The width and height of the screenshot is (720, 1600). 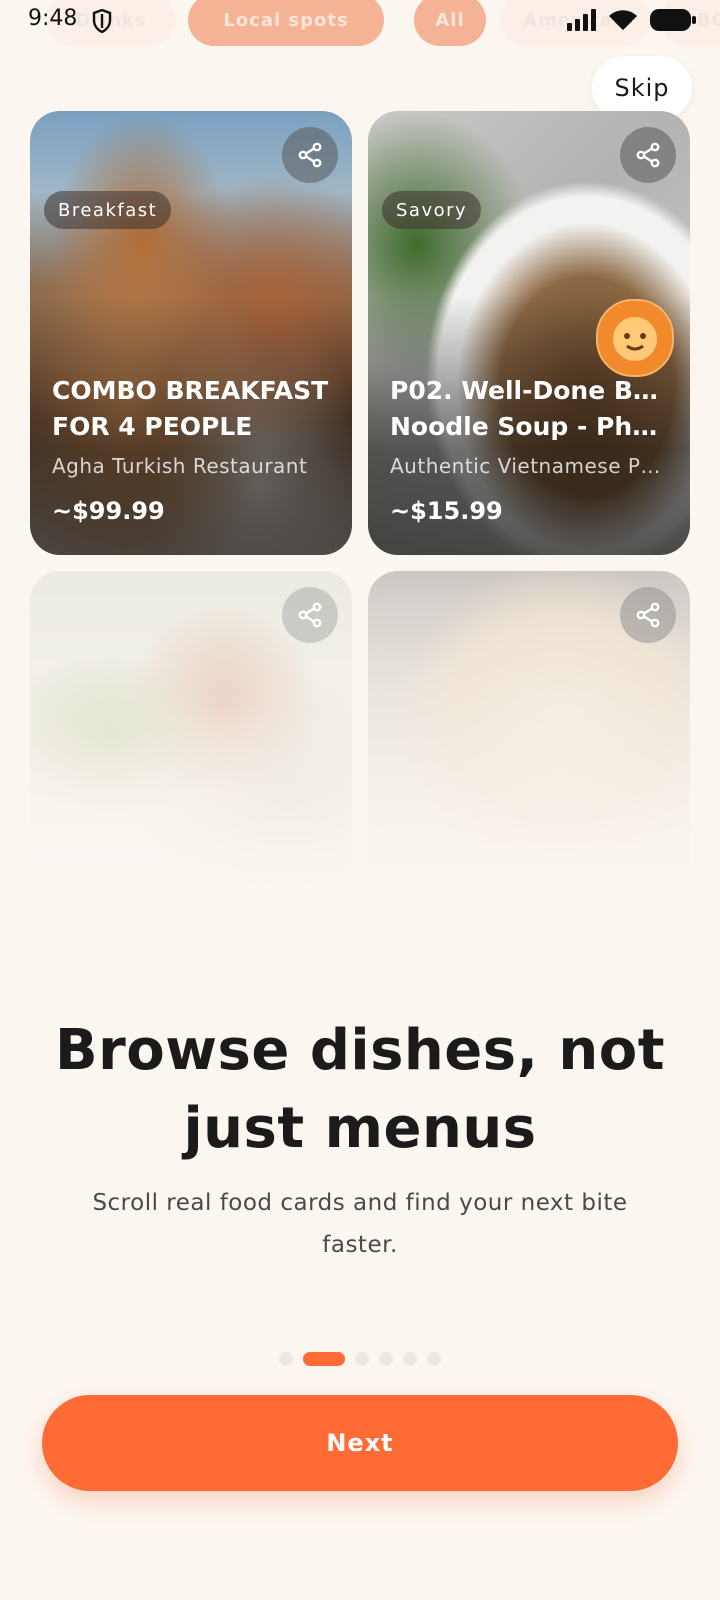 I want to click on category-tag: Savory, so click(x=432, y=210).